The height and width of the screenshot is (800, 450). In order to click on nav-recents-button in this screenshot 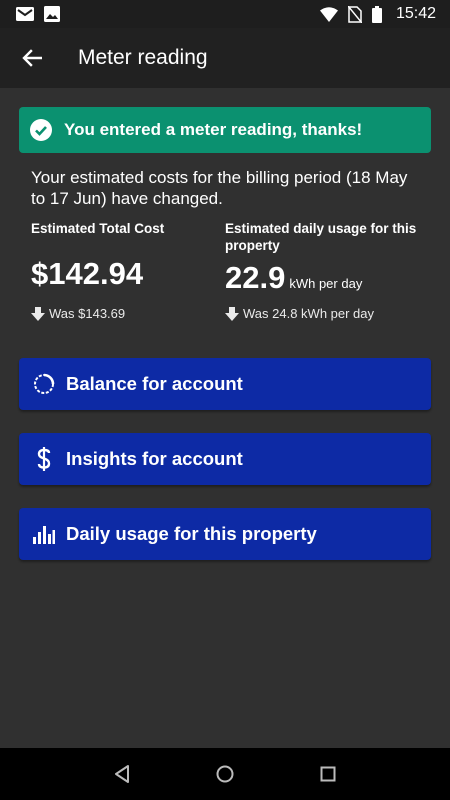, I will do `click(328, 774)`.